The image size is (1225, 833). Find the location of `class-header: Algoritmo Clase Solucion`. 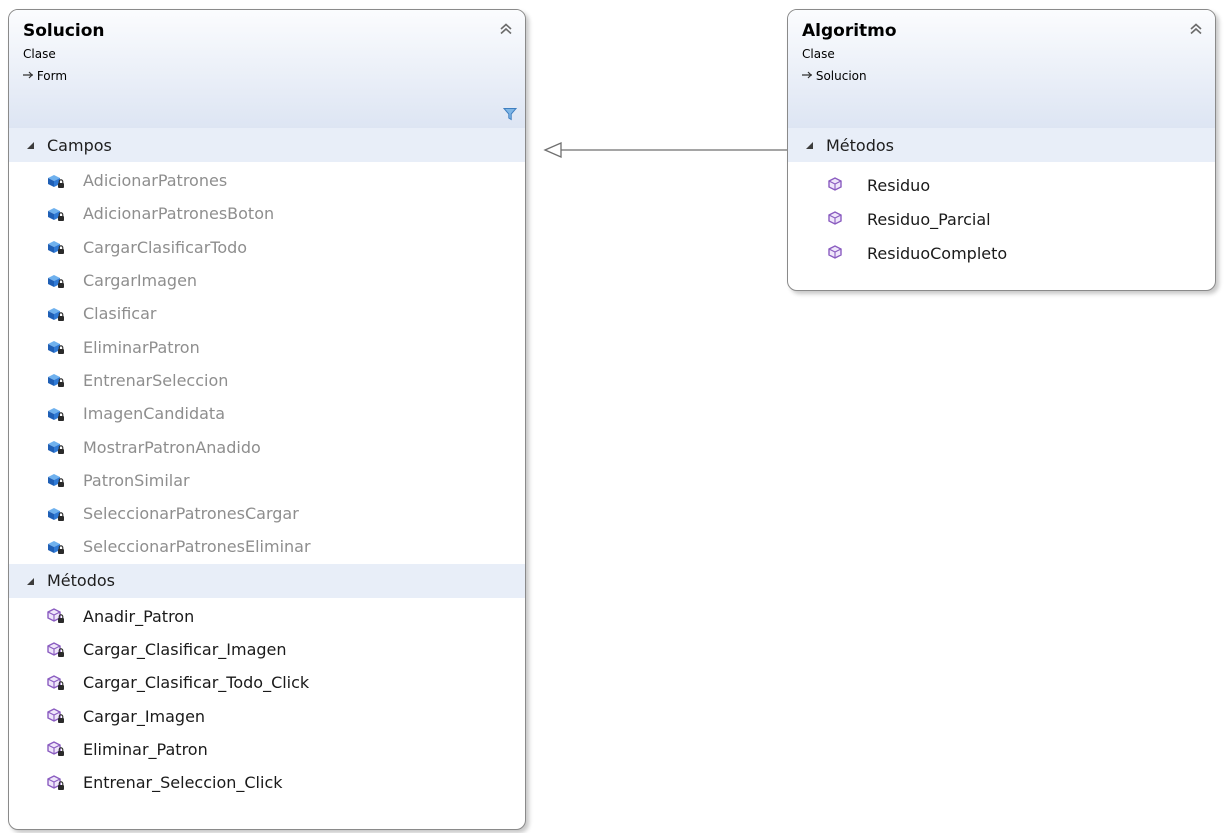

class-header: Algoritmo Clase Solucion is located at coordinates (1001, 69).